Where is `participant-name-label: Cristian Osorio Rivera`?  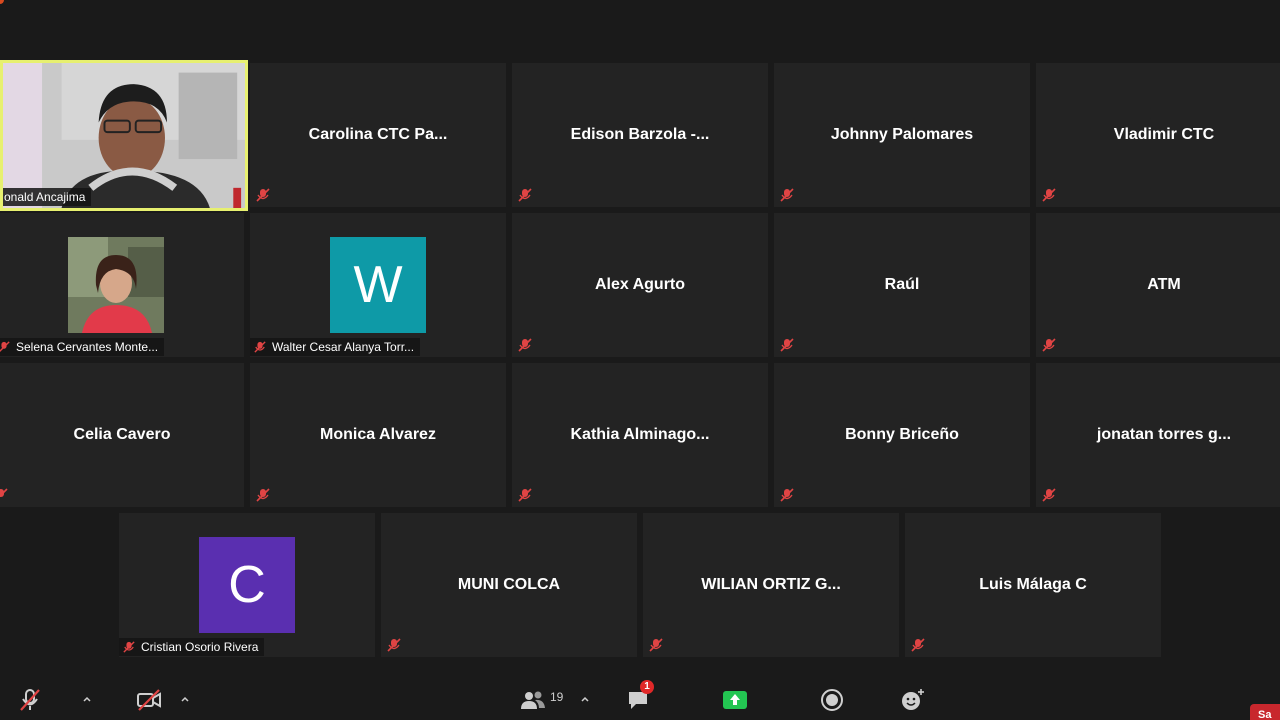
participant-name-label: Cristian Osorio Rivera is located at coordinates (192, 647).